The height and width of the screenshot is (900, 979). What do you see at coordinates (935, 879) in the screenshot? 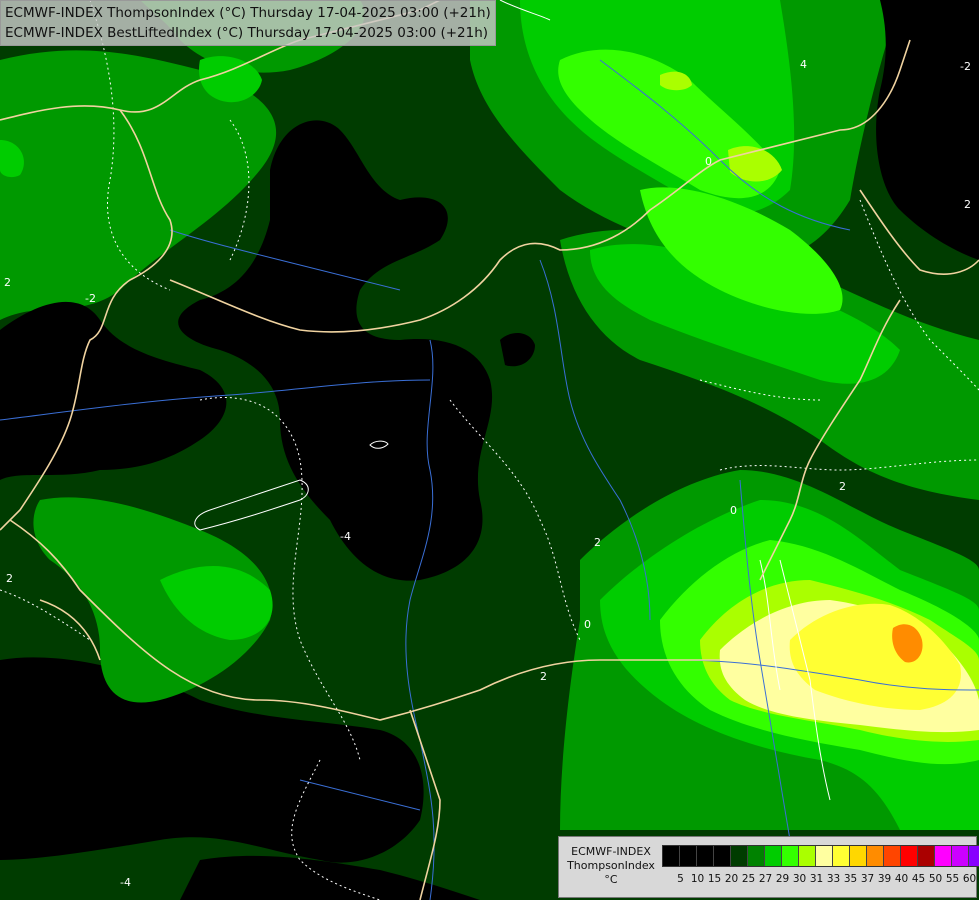
I see `legend-tick-label: 50` at bounding box center [935, 879].